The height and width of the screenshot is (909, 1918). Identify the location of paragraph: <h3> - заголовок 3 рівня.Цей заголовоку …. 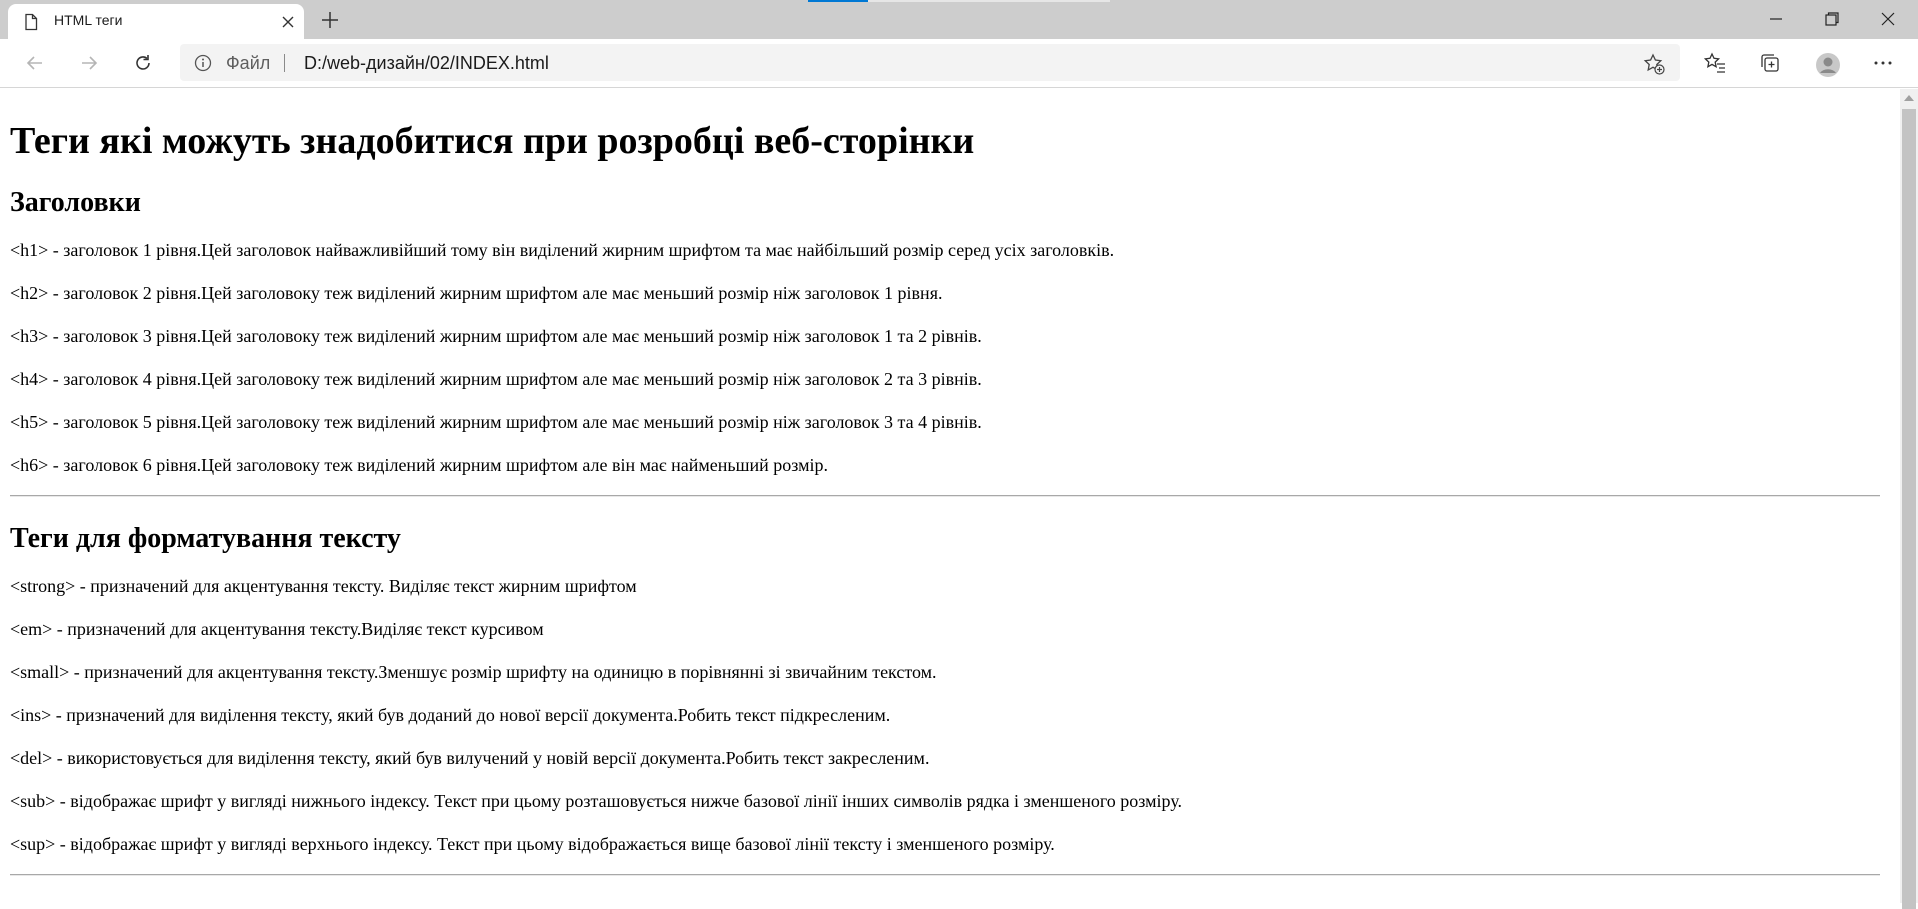
(496, 336).